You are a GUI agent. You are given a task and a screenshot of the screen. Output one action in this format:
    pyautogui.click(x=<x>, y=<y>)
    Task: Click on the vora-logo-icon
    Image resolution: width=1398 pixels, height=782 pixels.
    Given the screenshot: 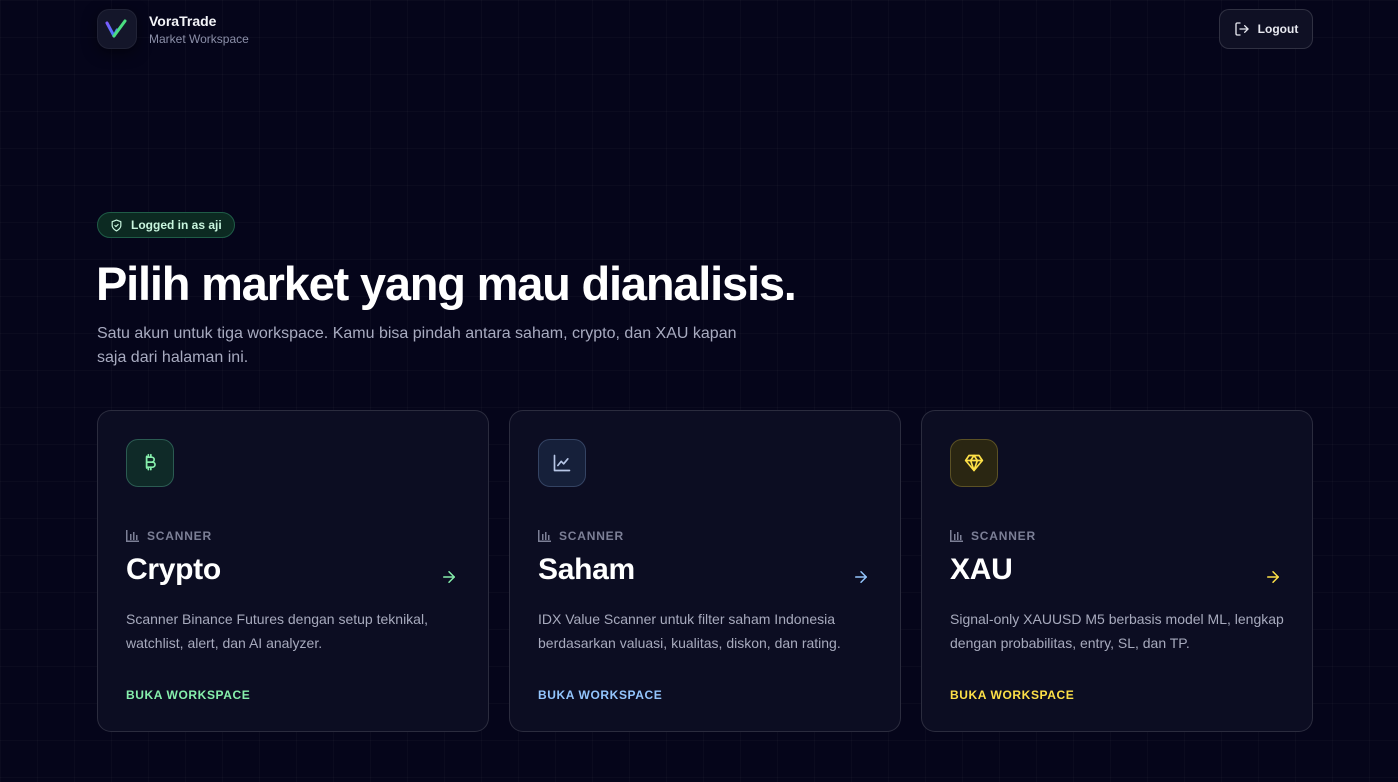 What is the action you would take?
    pyautogui.click(x=117, y=29)
    